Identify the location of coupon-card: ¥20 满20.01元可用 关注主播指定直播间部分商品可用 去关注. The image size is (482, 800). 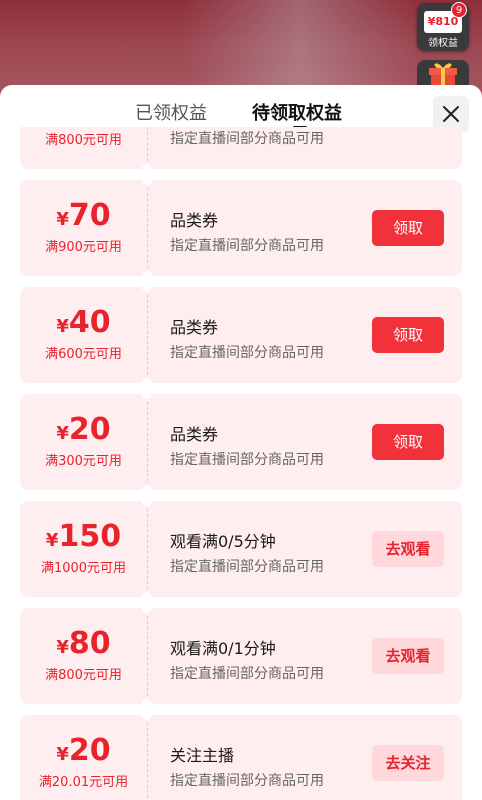
(241, 755).